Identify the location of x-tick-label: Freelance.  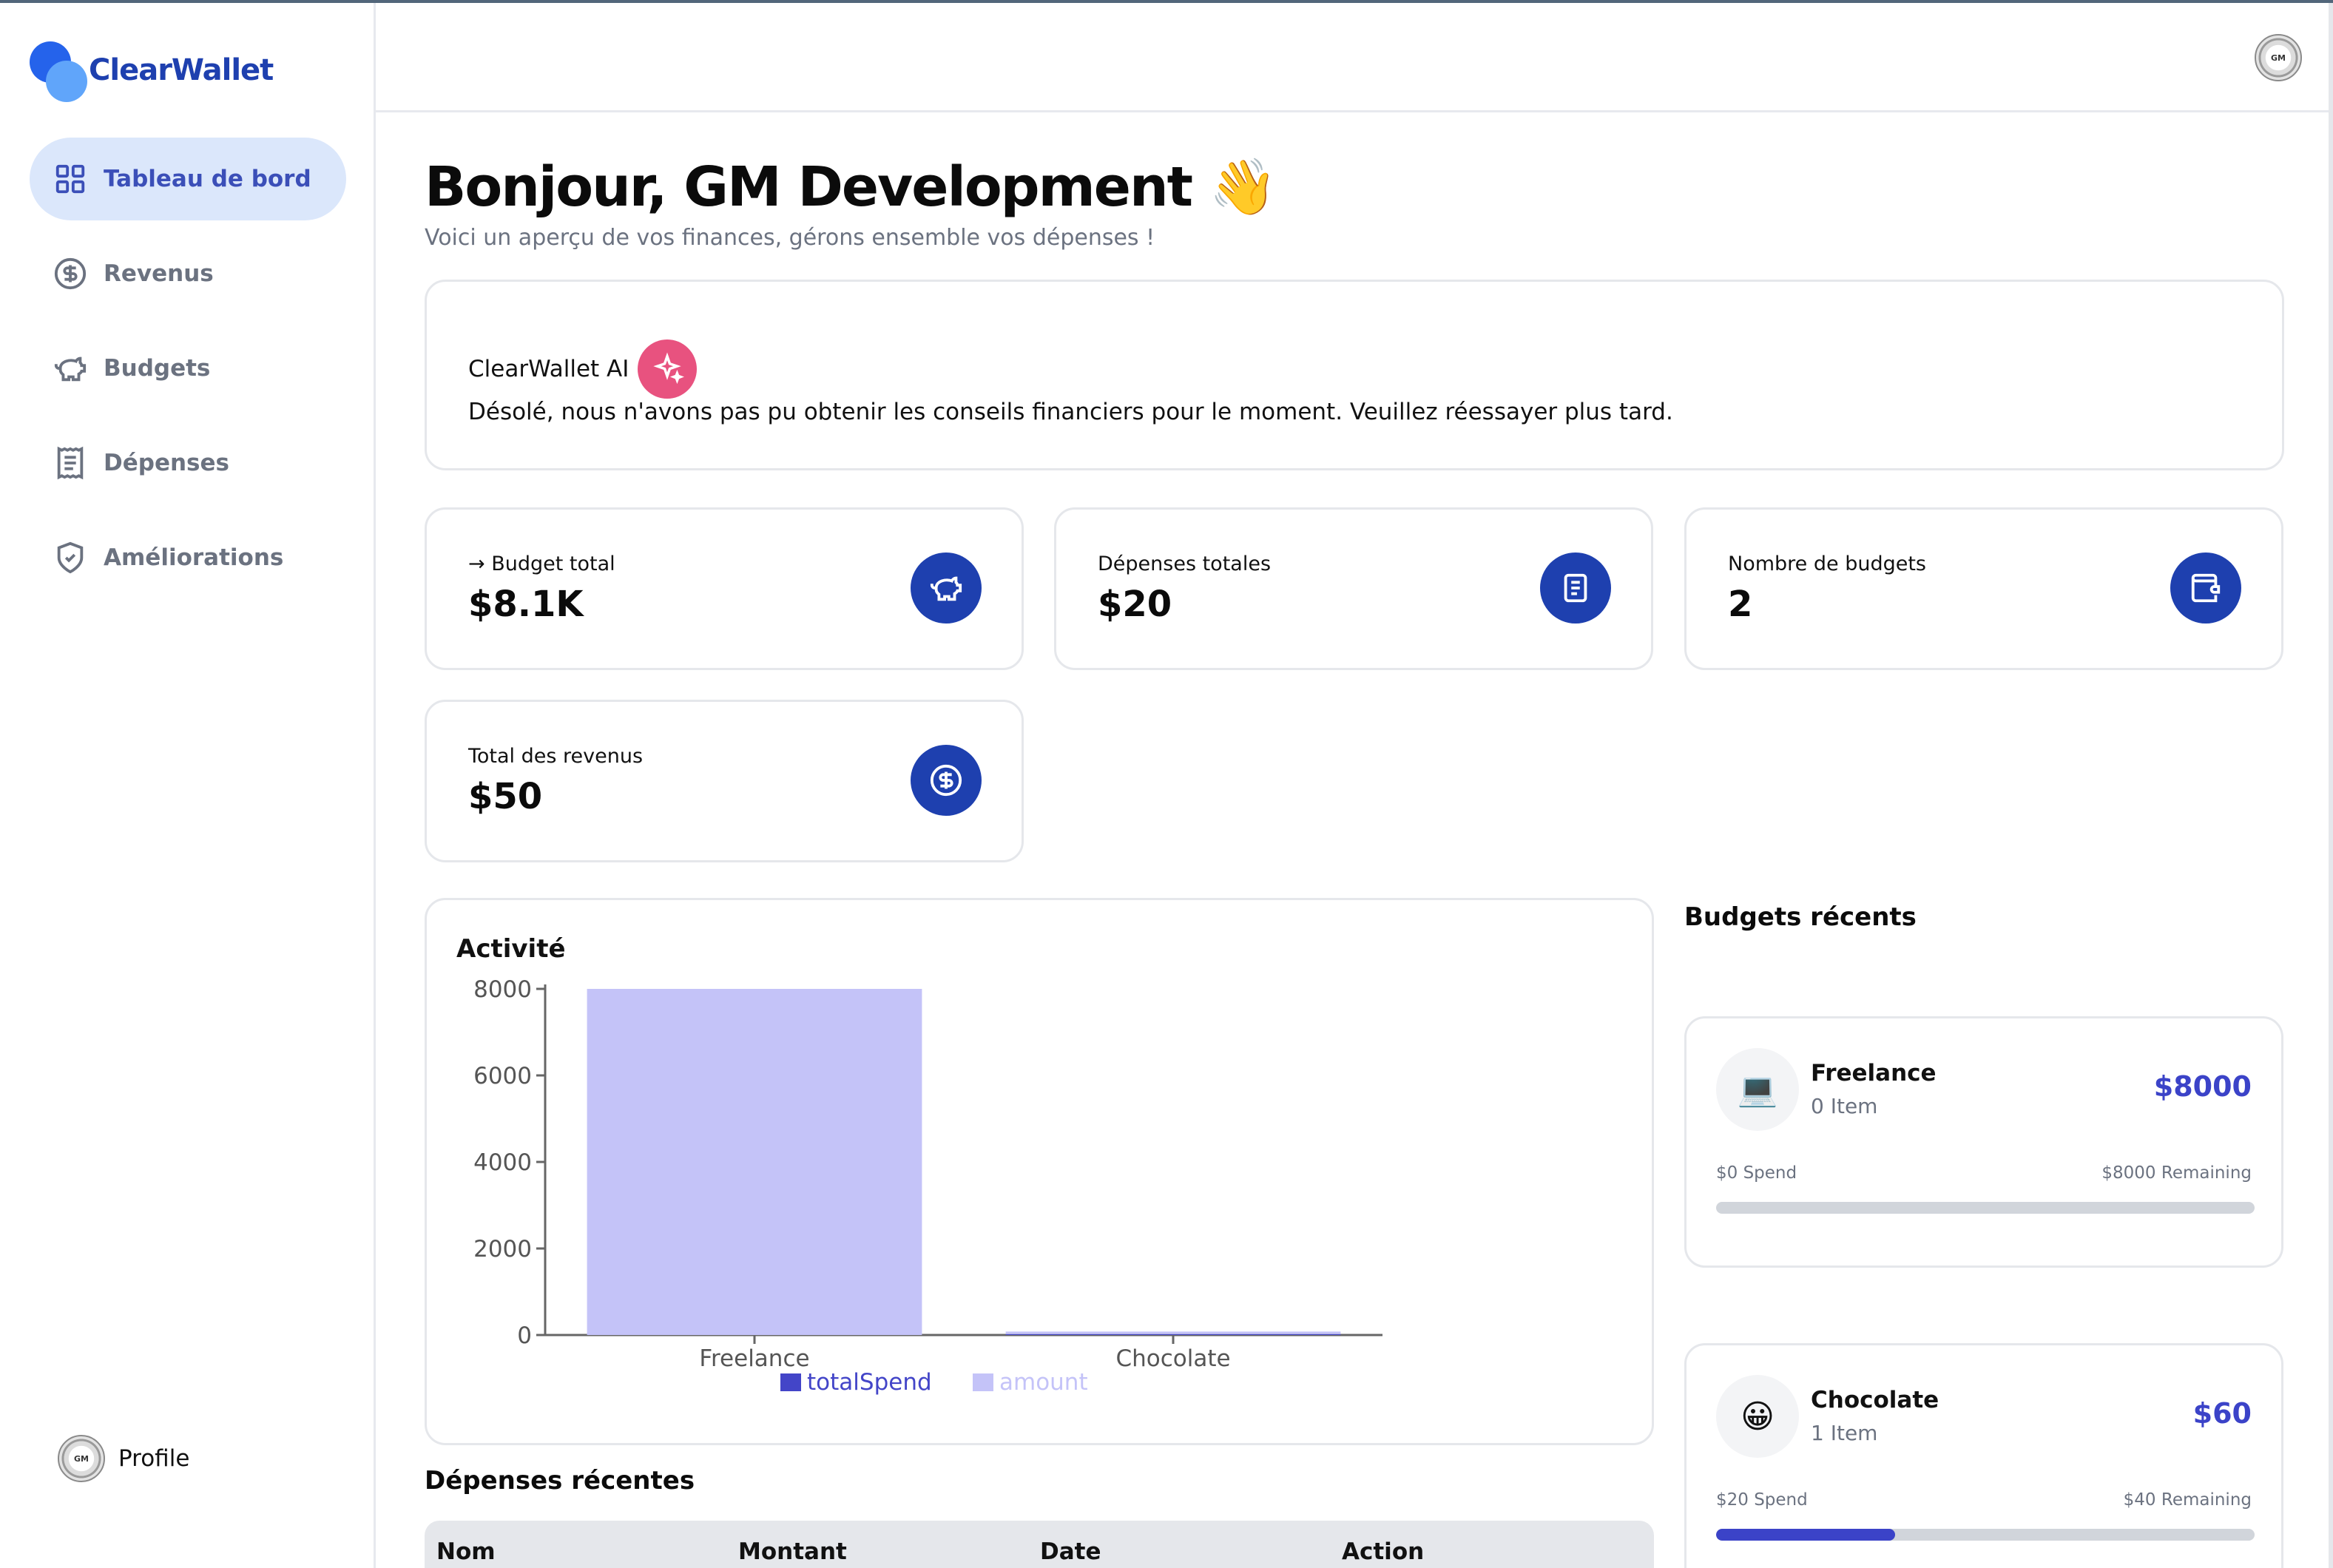
(754, 1358).